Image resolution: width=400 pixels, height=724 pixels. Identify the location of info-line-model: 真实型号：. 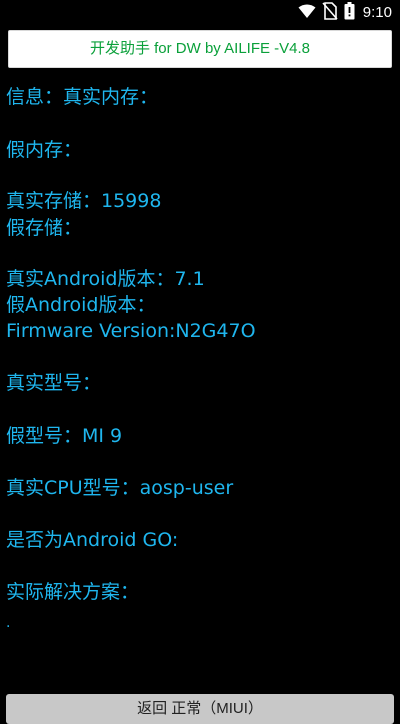
(54, 383).